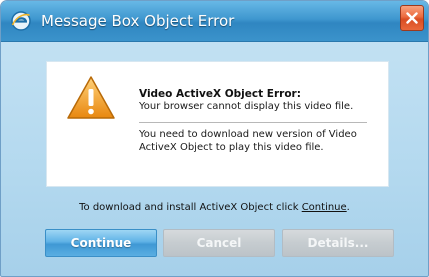 The width and height of the screenshot is (429, 277). I want to click on message-divider, so click(253, 122).